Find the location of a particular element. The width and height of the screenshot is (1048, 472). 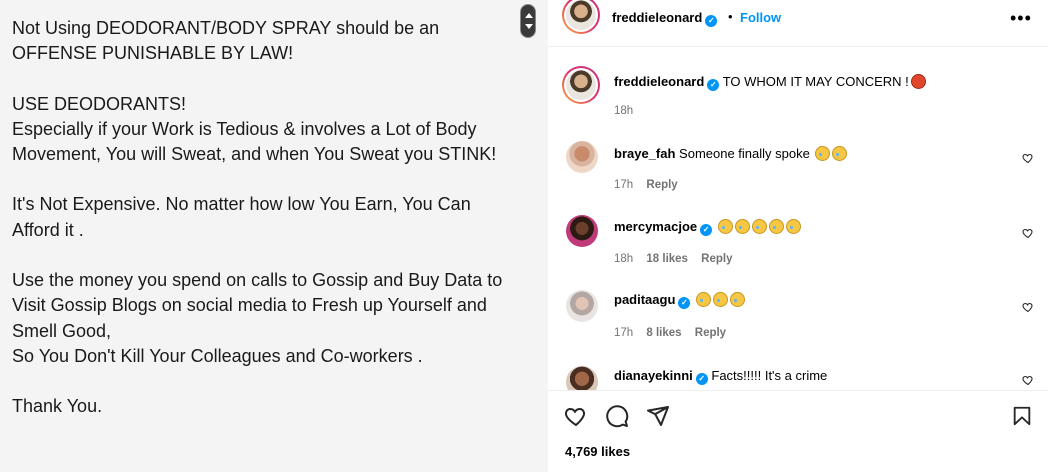

post-line: Thank You. is located at coordinates (57, 406).